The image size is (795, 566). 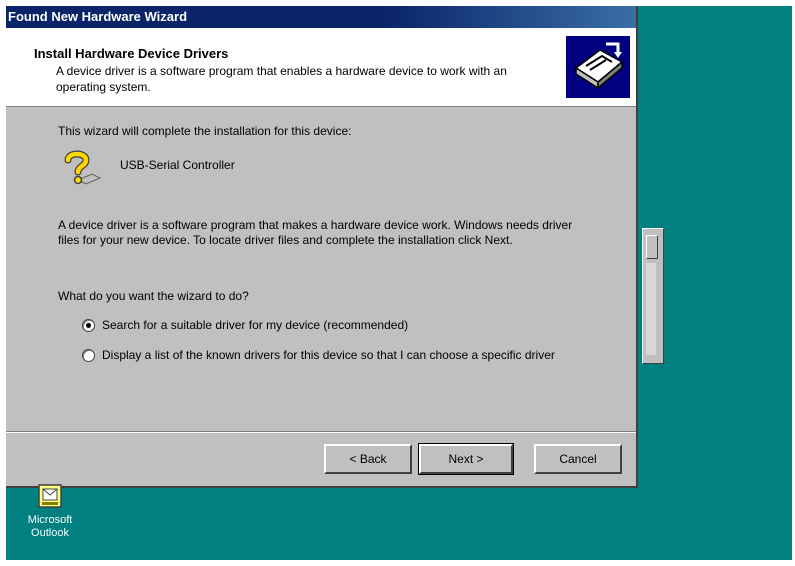 I want to click on button-separator, so click(x=321, y=432).